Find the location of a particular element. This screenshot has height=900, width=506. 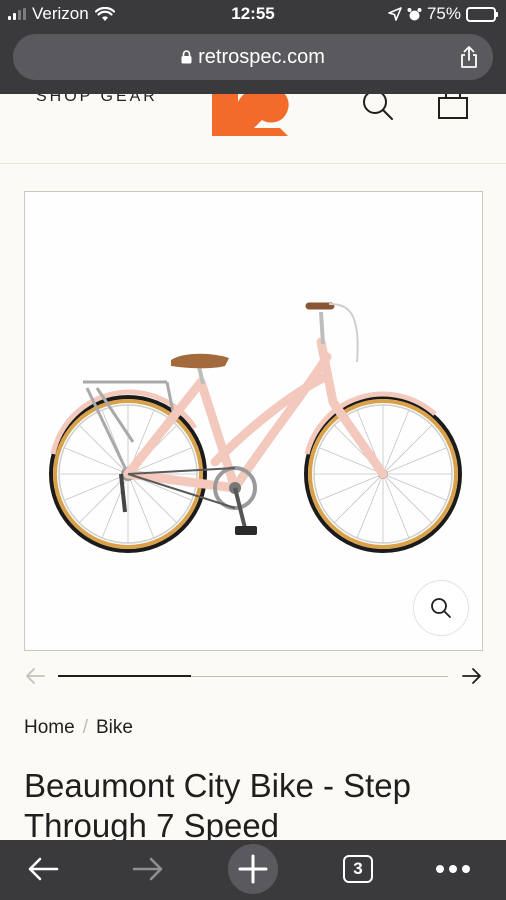

address-bar: retrospec.com is located at coordinates (253, 57).